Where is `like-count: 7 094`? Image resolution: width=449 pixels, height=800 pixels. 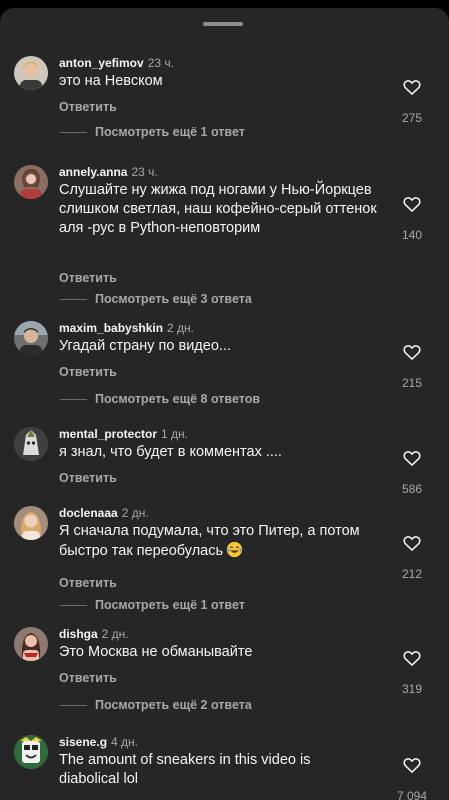 like-count: 7 094 is located at coordinates (412, 794).